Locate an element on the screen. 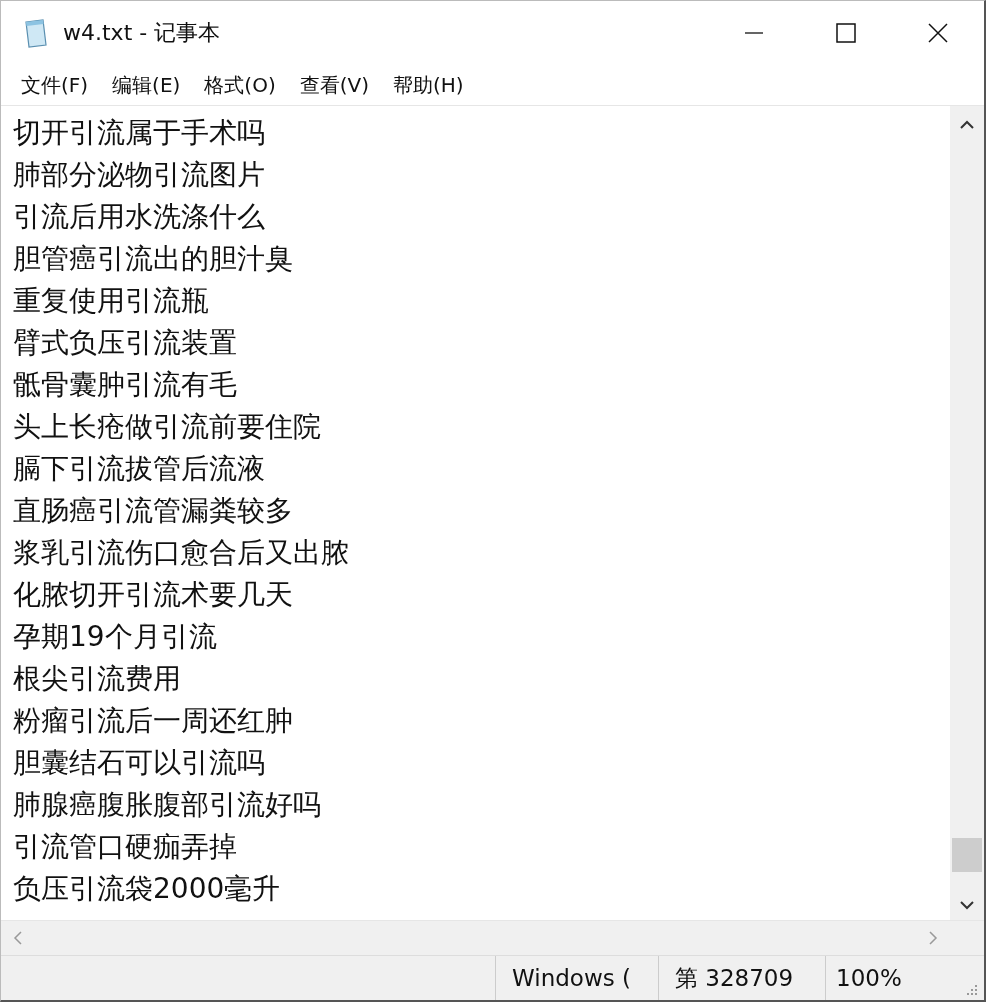 The width and height of the screenshot is (988, 1004). resize-grip-icon is located at coordinates (971, 989).